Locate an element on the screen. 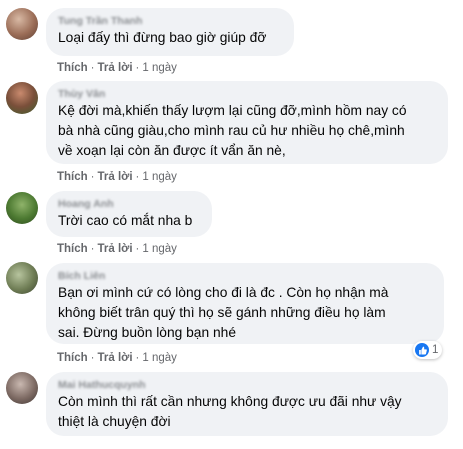 The height and width of the screenshot is (449, 463). like-reaction-icon is located at coordinates (422, 350).